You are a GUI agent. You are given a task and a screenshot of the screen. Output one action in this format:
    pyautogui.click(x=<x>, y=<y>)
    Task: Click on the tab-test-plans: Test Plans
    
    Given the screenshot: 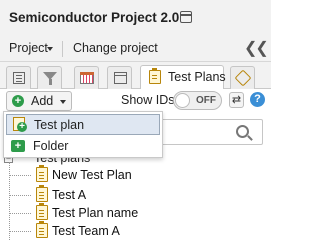 What is the action you would take?
    pyautogui.click(x=183, y=77)
    